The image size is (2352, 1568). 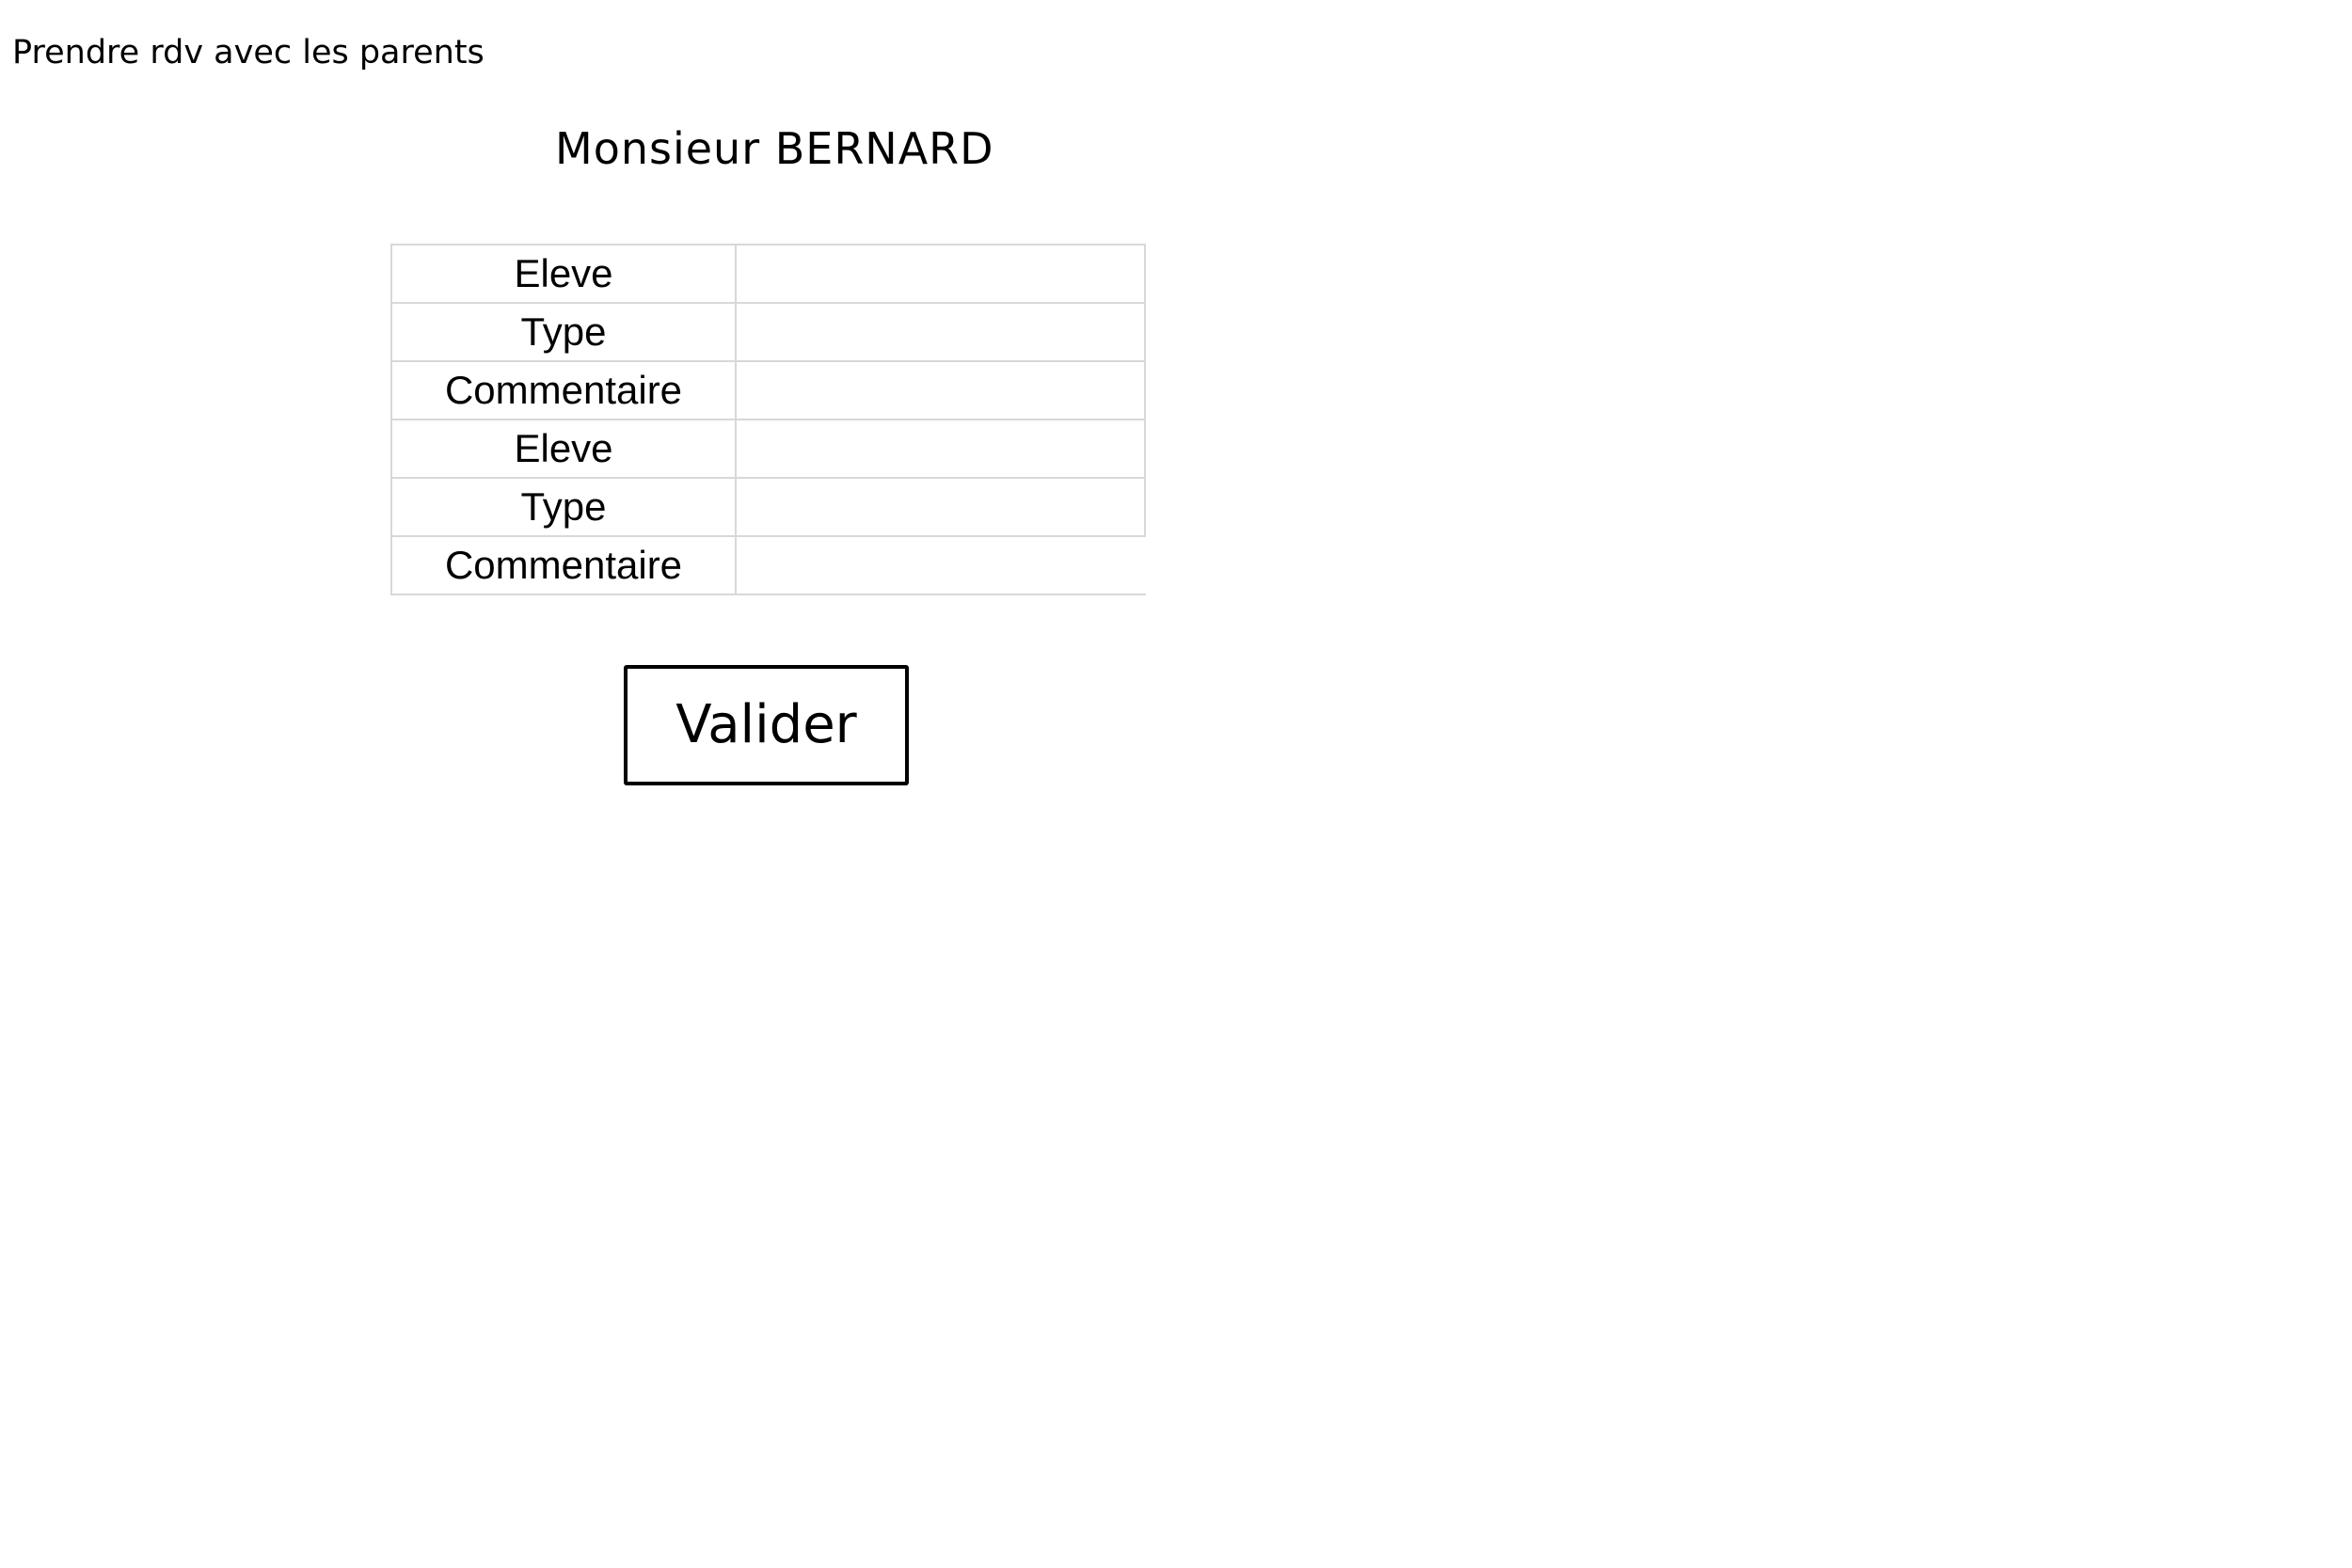 I want to click on form-row-eleve-2: Eleve, so click(x=768, y=449).